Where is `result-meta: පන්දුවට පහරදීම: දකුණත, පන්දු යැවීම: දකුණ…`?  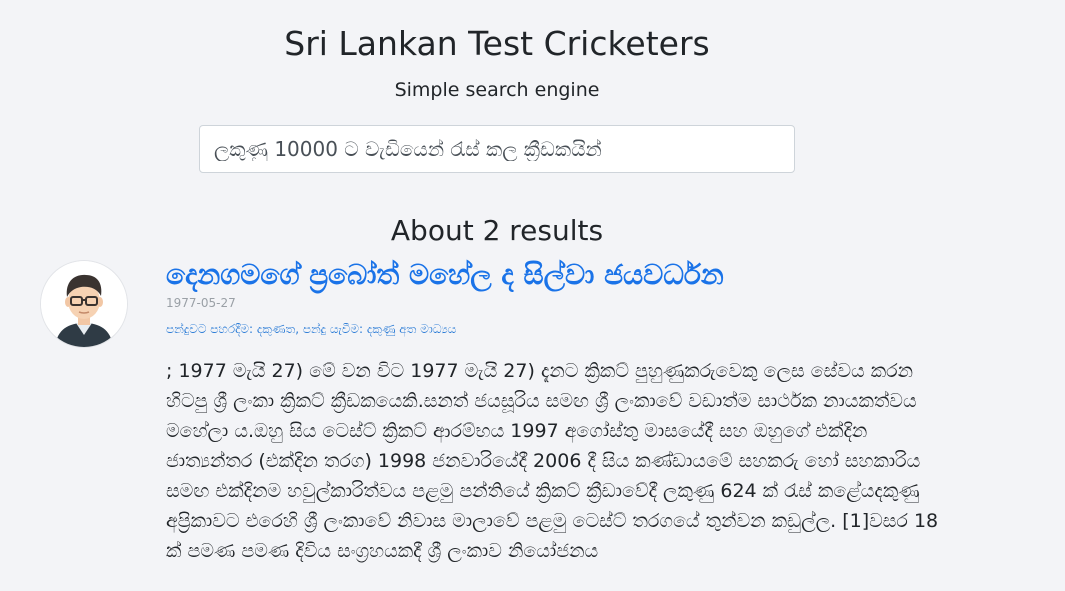
result-meta: පන්දුවට පහරදීම: දකුණත, පන්දු යැවීම: දකුණ… is located at coordinates (311, 329).